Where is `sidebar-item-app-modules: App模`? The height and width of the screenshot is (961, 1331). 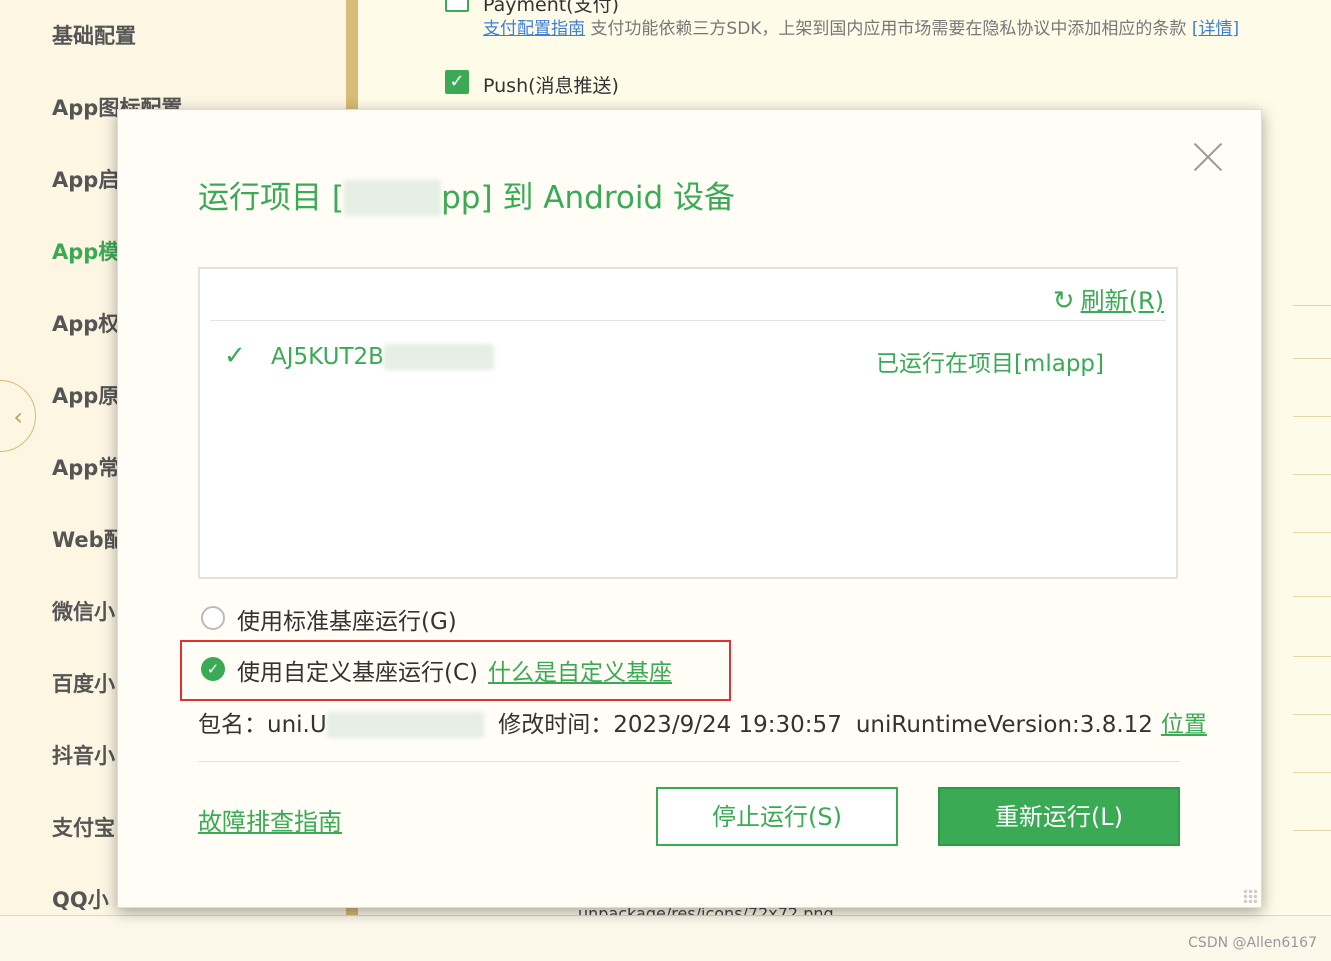 sidebar-item-app-modules: App模 is located at coordinates (85, 251).